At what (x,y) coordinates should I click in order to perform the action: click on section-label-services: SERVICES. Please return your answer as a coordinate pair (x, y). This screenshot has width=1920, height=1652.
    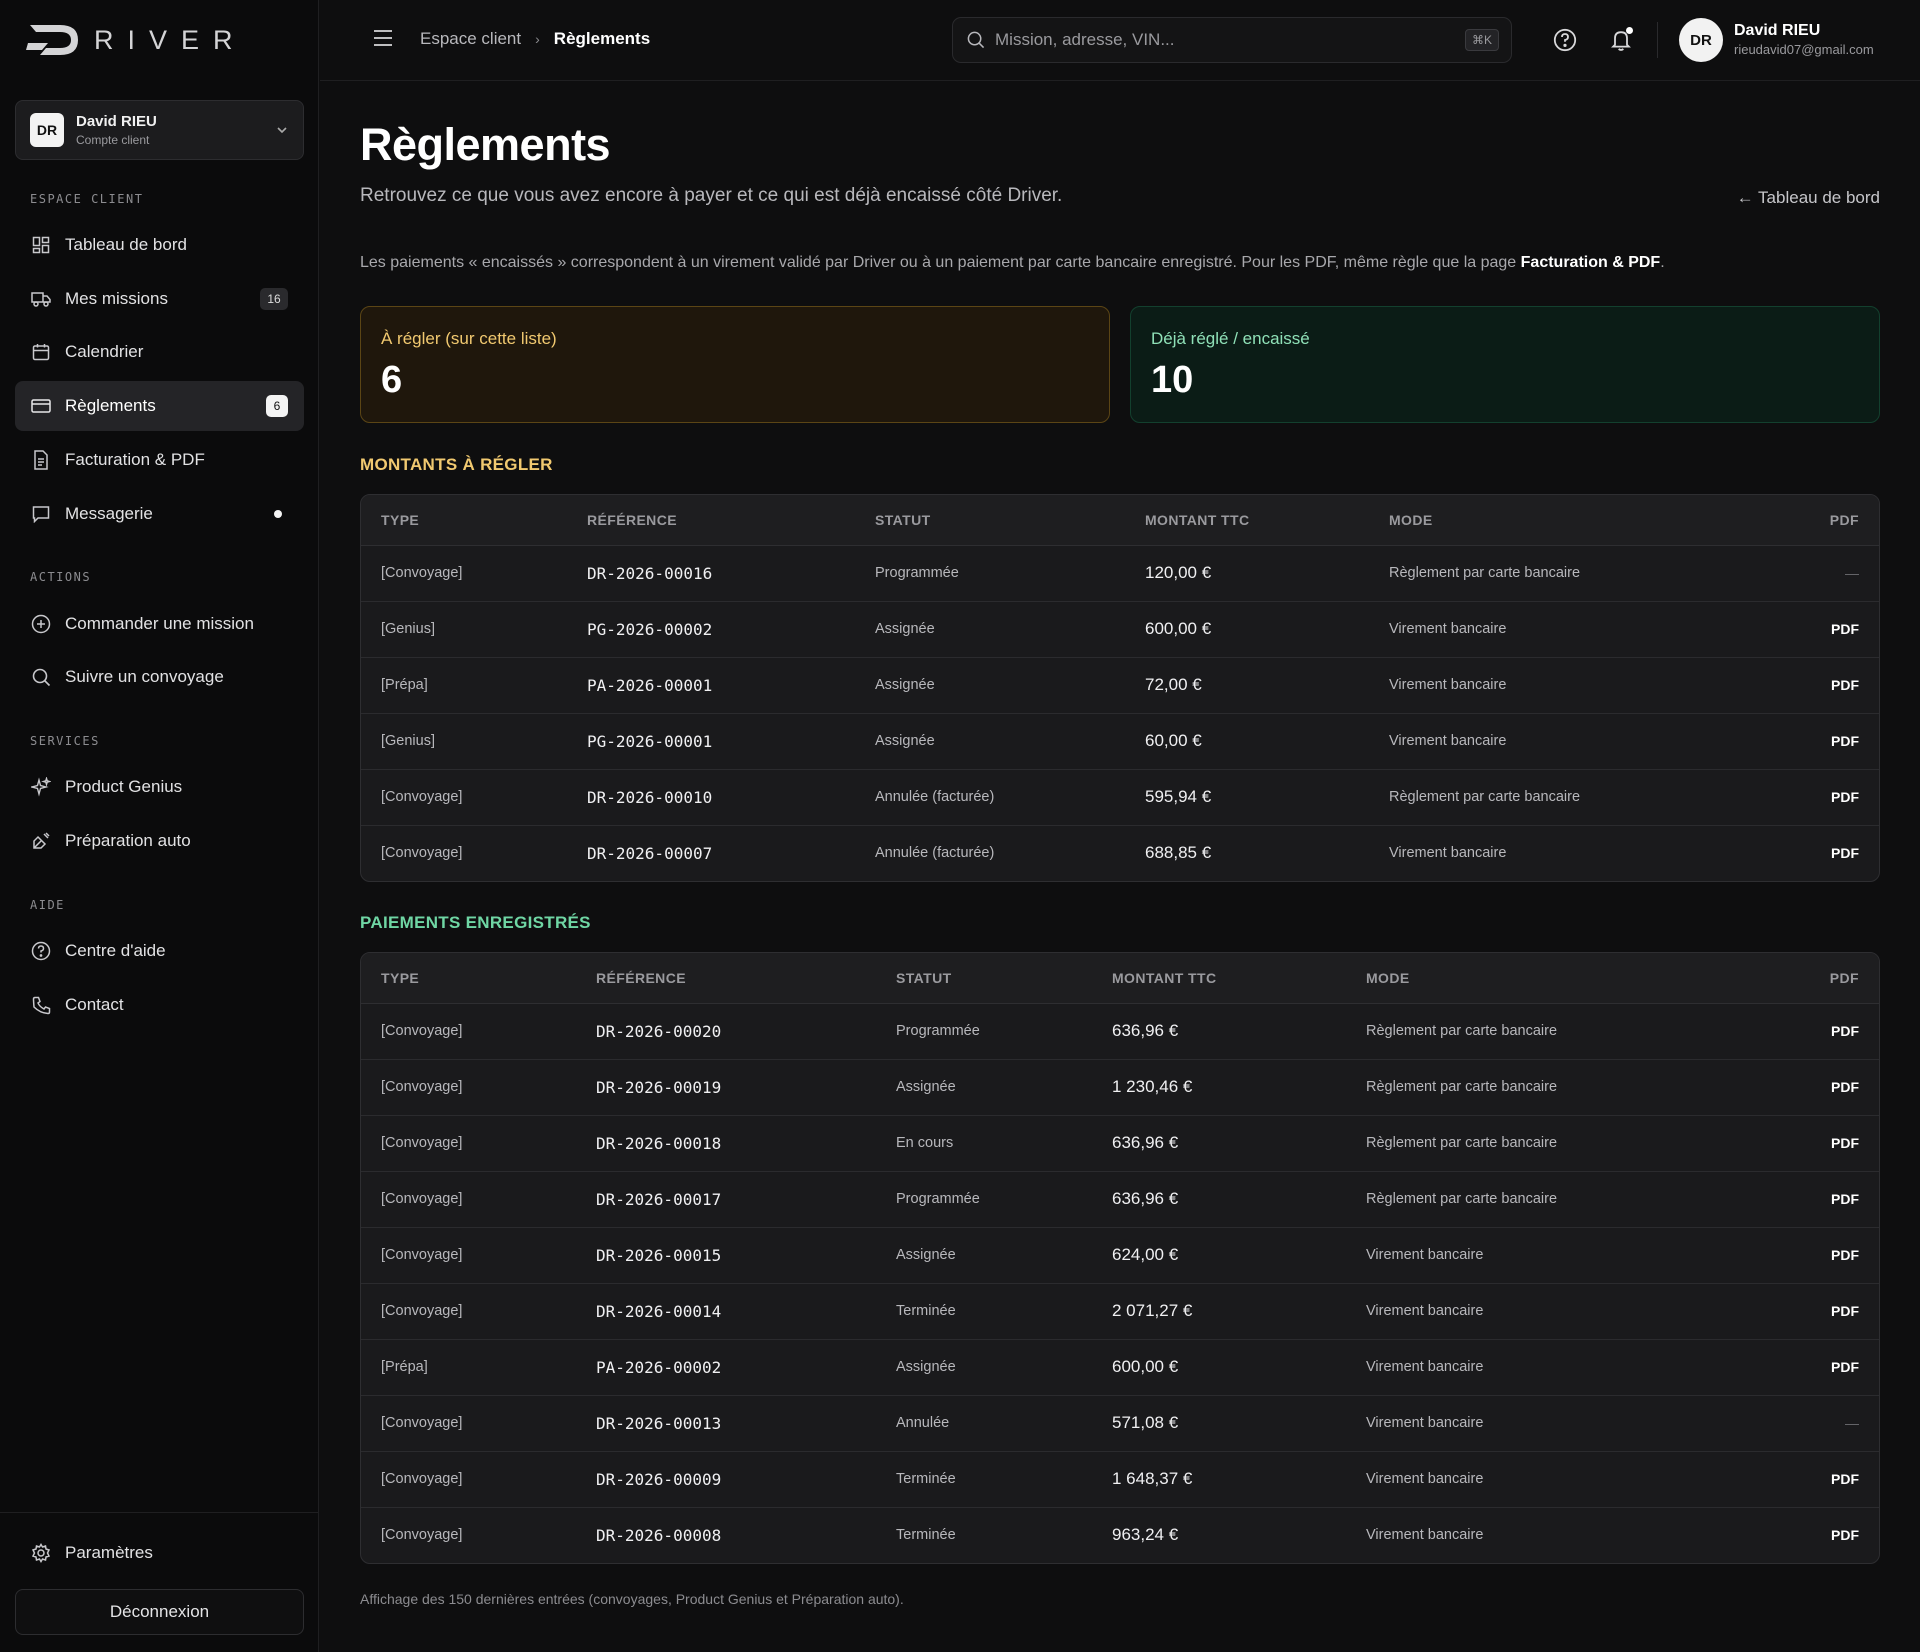
    Looking at the image, I should click on (65, 741).